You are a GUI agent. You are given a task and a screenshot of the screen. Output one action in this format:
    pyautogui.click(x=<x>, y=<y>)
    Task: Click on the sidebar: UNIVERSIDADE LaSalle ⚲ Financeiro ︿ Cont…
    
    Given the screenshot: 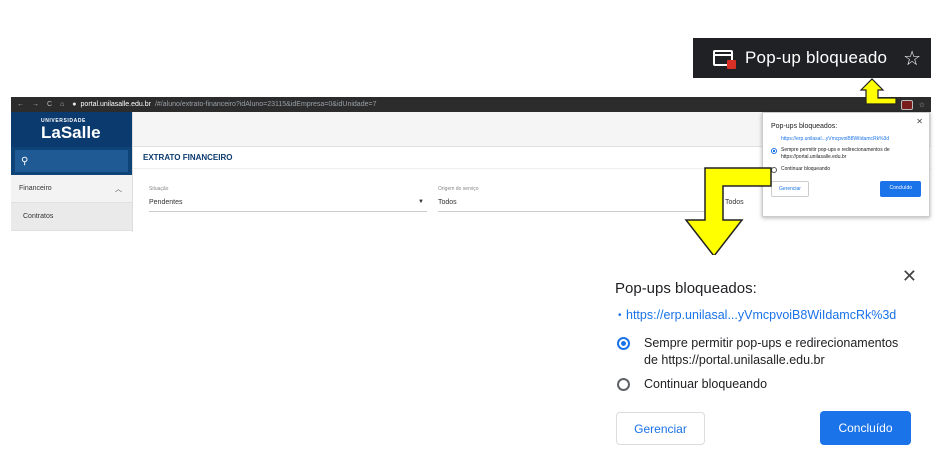 What is the action you would take?
    pyautogui.click(x=71, y=172)
    